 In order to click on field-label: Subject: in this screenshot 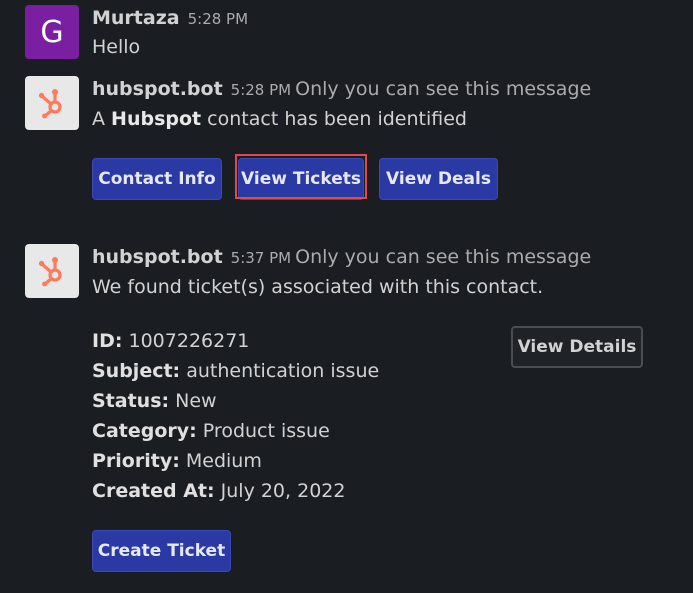, I will do `click(136, 371)`.